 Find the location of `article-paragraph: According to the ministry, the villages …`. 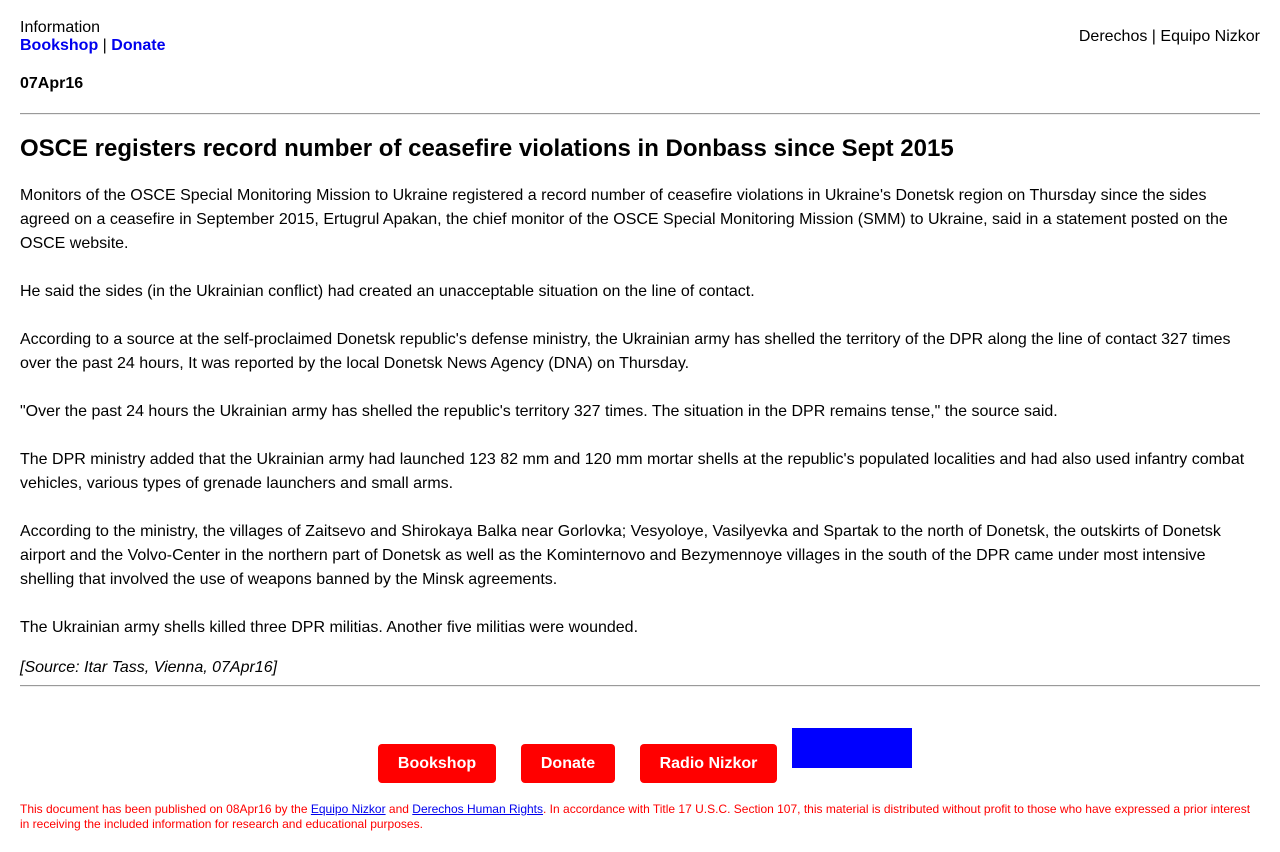

article-paragraph: According to the ministry, the villages … is located at coordinates (620, 555).